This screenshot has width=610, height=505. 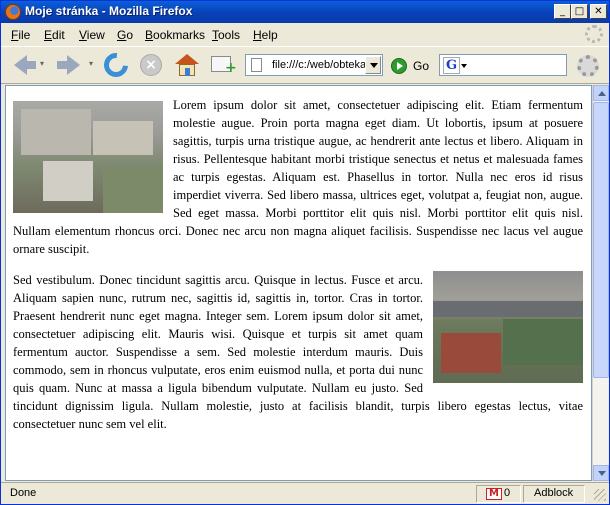 I want to click on menu-view-label: iew, so click(x=95, y=35).